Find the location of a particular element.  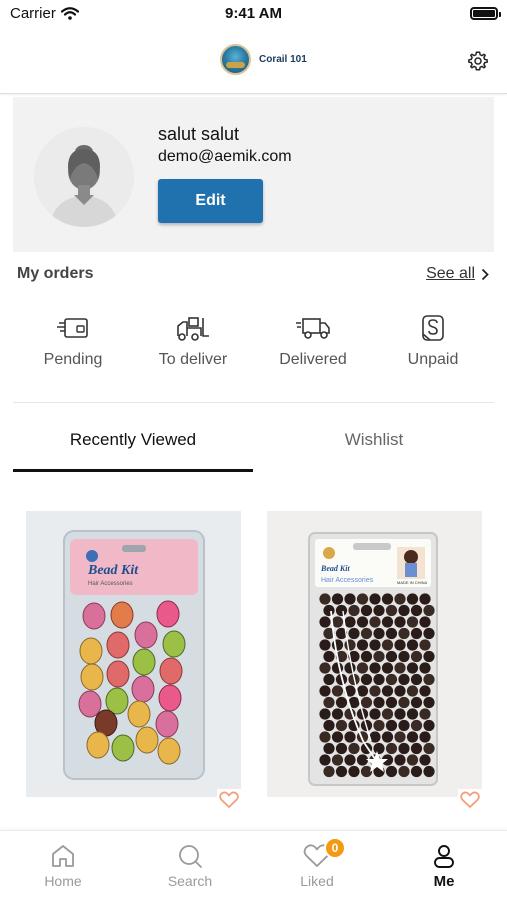

default-avatar-icon is located at coordinates (84, 177).